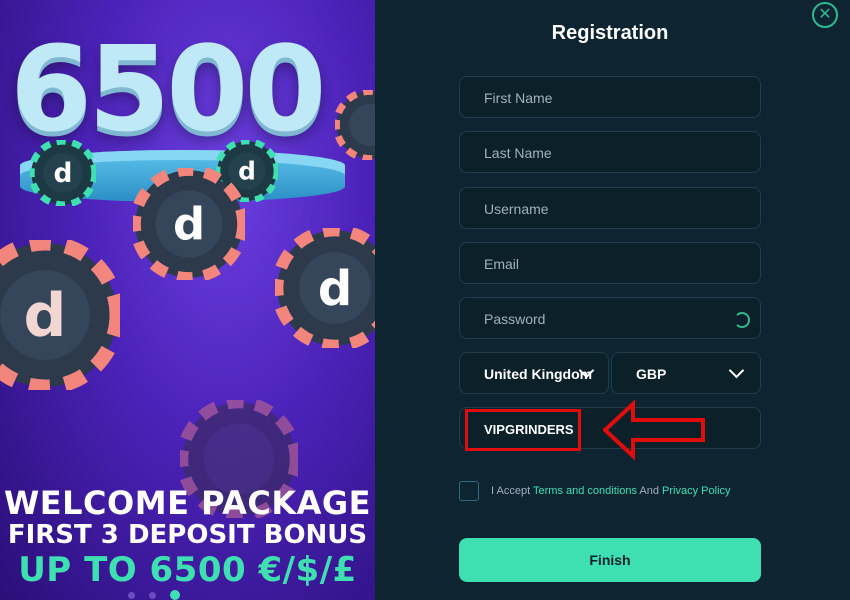  Describe the element at coordinates (187, 535) in the screenshot. I see `promo-subheadline: FIRST 3 DEPOSIT BONUS` at that location.